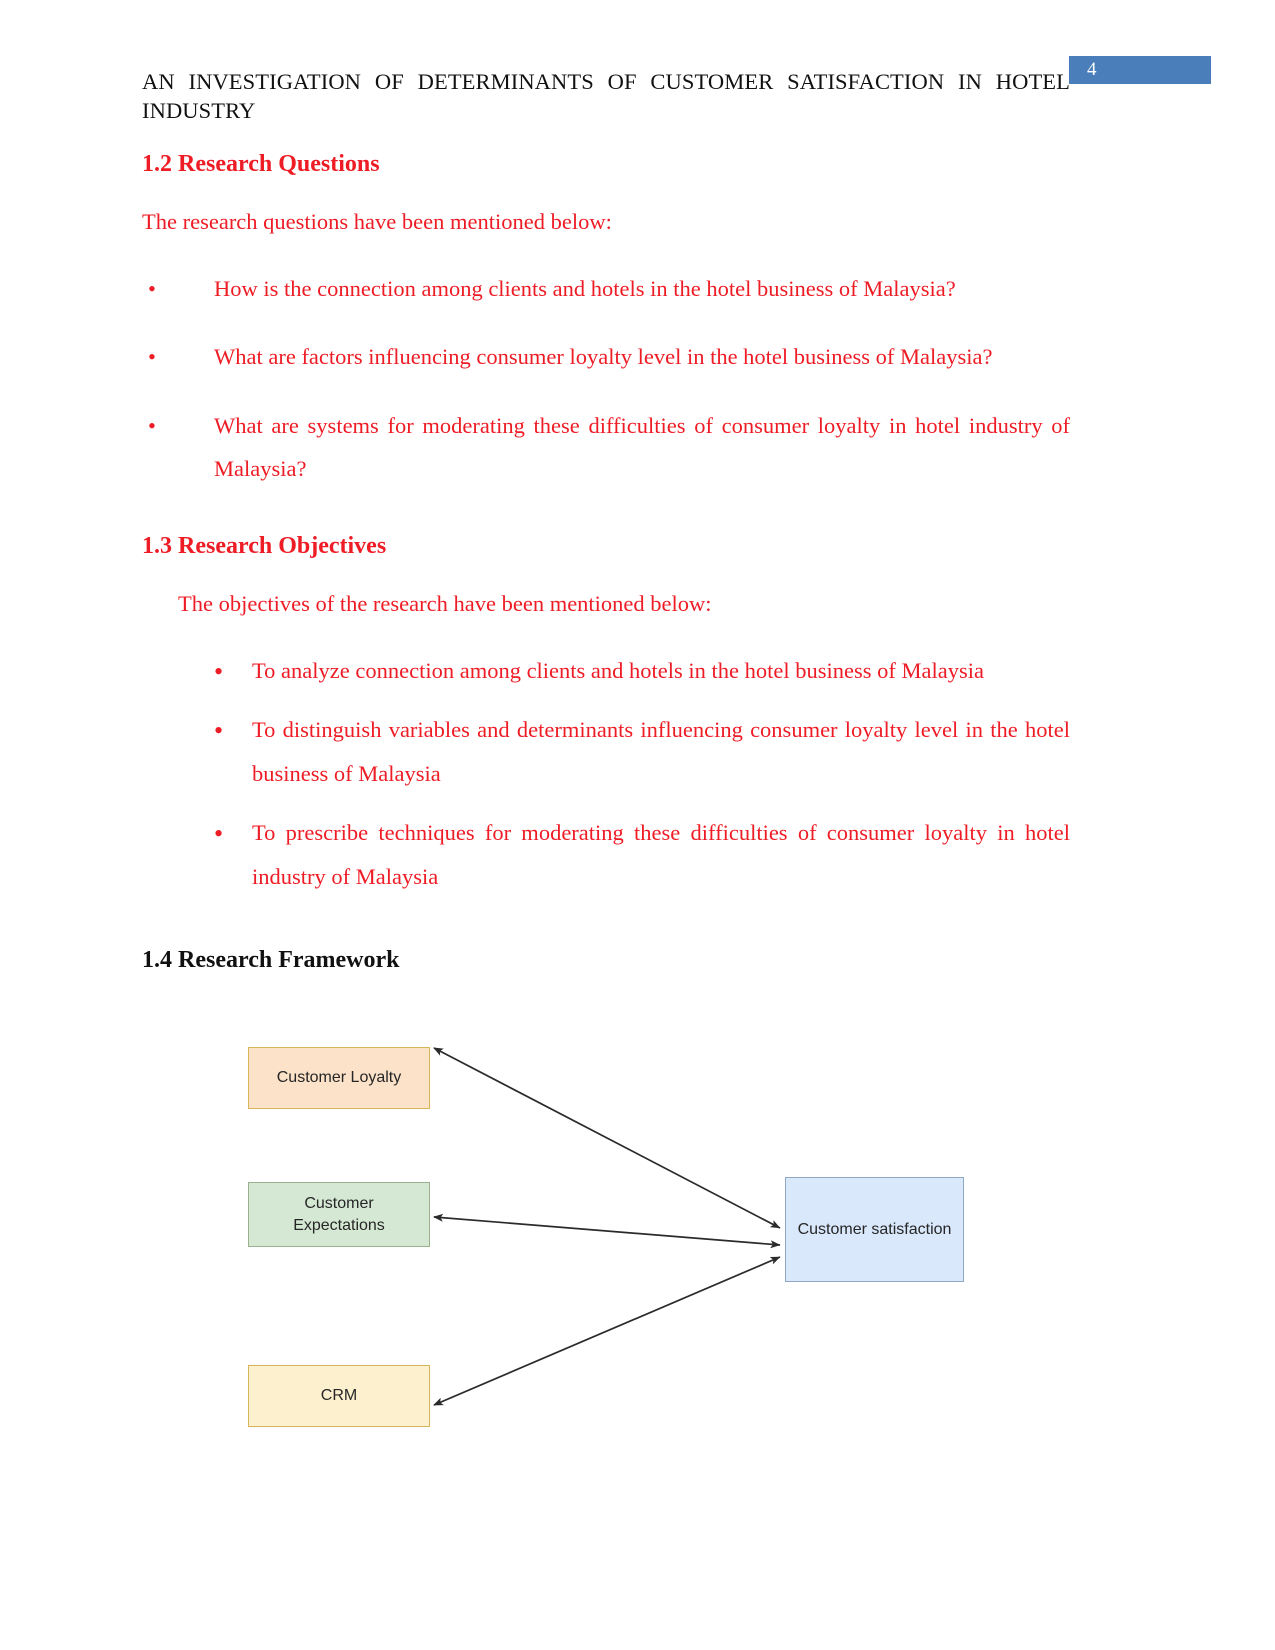 The width and height of the screenshot is (1275, 1650). What do you see at coordinates (261, 164) in the screenshot?
I see `heading-research-questions: 1.2 Research Questions` at bounding box center [261, 164].